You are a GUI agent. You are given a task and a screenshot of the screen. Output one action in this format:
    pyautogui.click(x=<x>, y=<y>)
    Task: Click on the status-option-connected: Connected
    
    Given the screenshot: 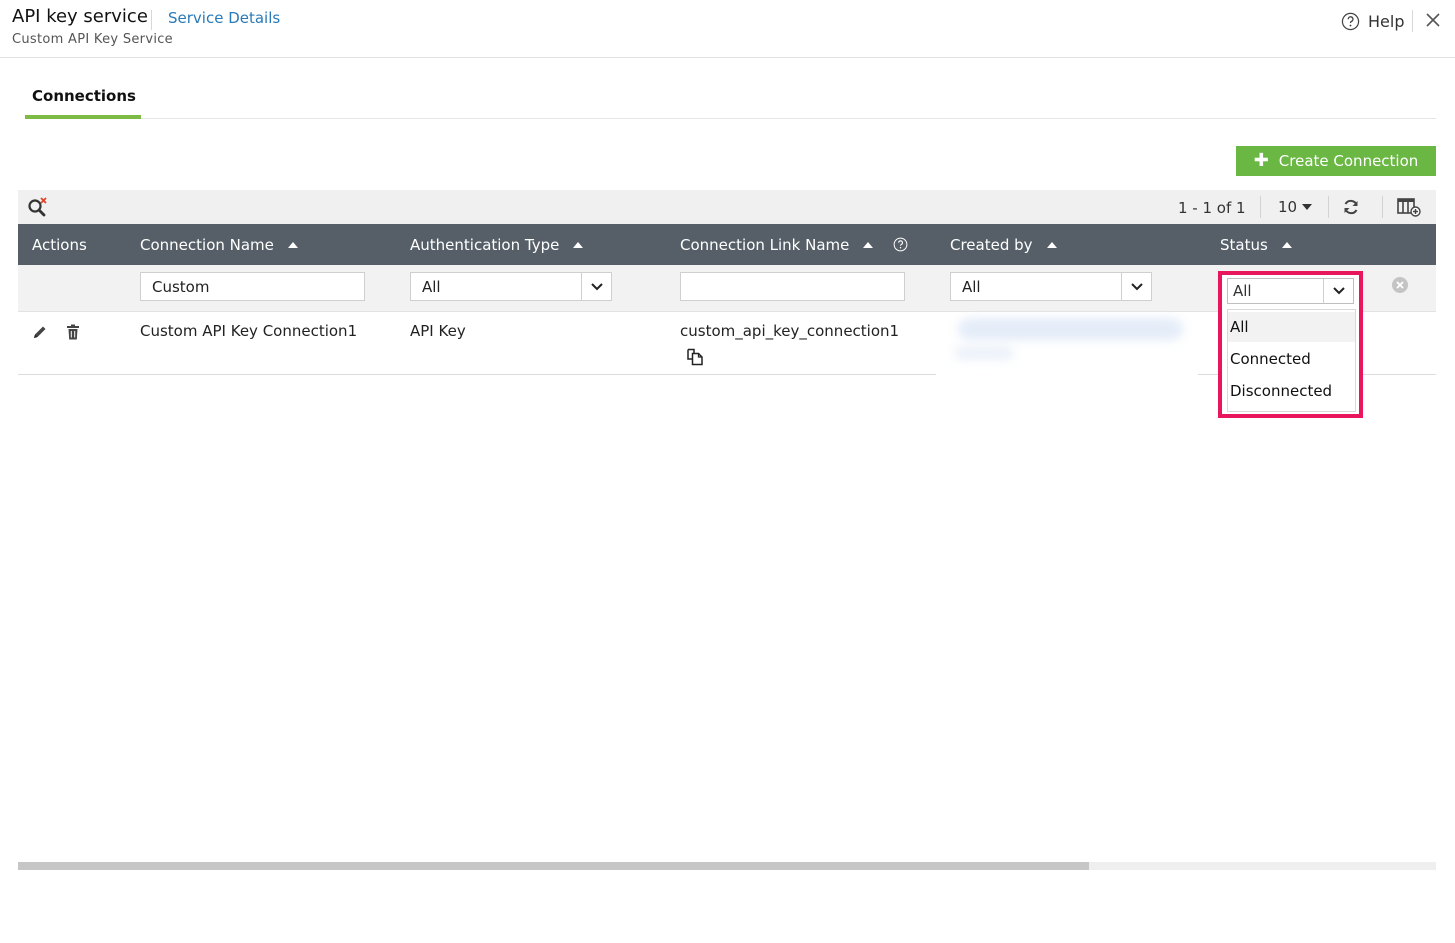 What is the action you would take?
    pyautogui.click(x=1291, y=359)
    